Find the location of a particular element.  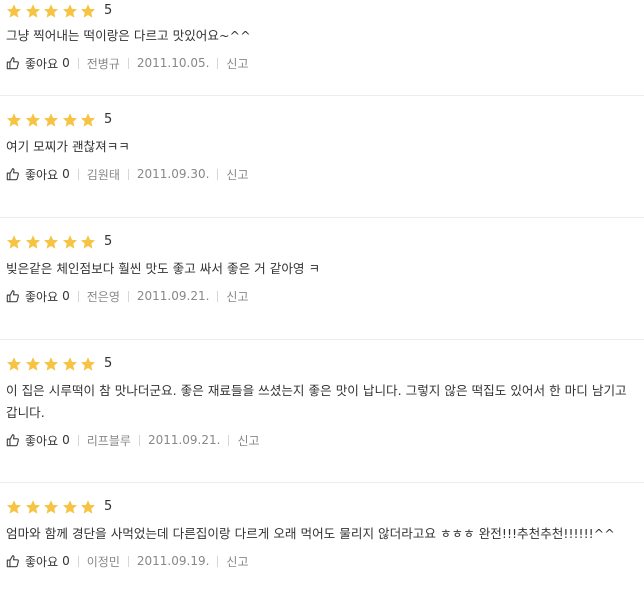

review-author: 전병규 is located at coordinates (103, 63).